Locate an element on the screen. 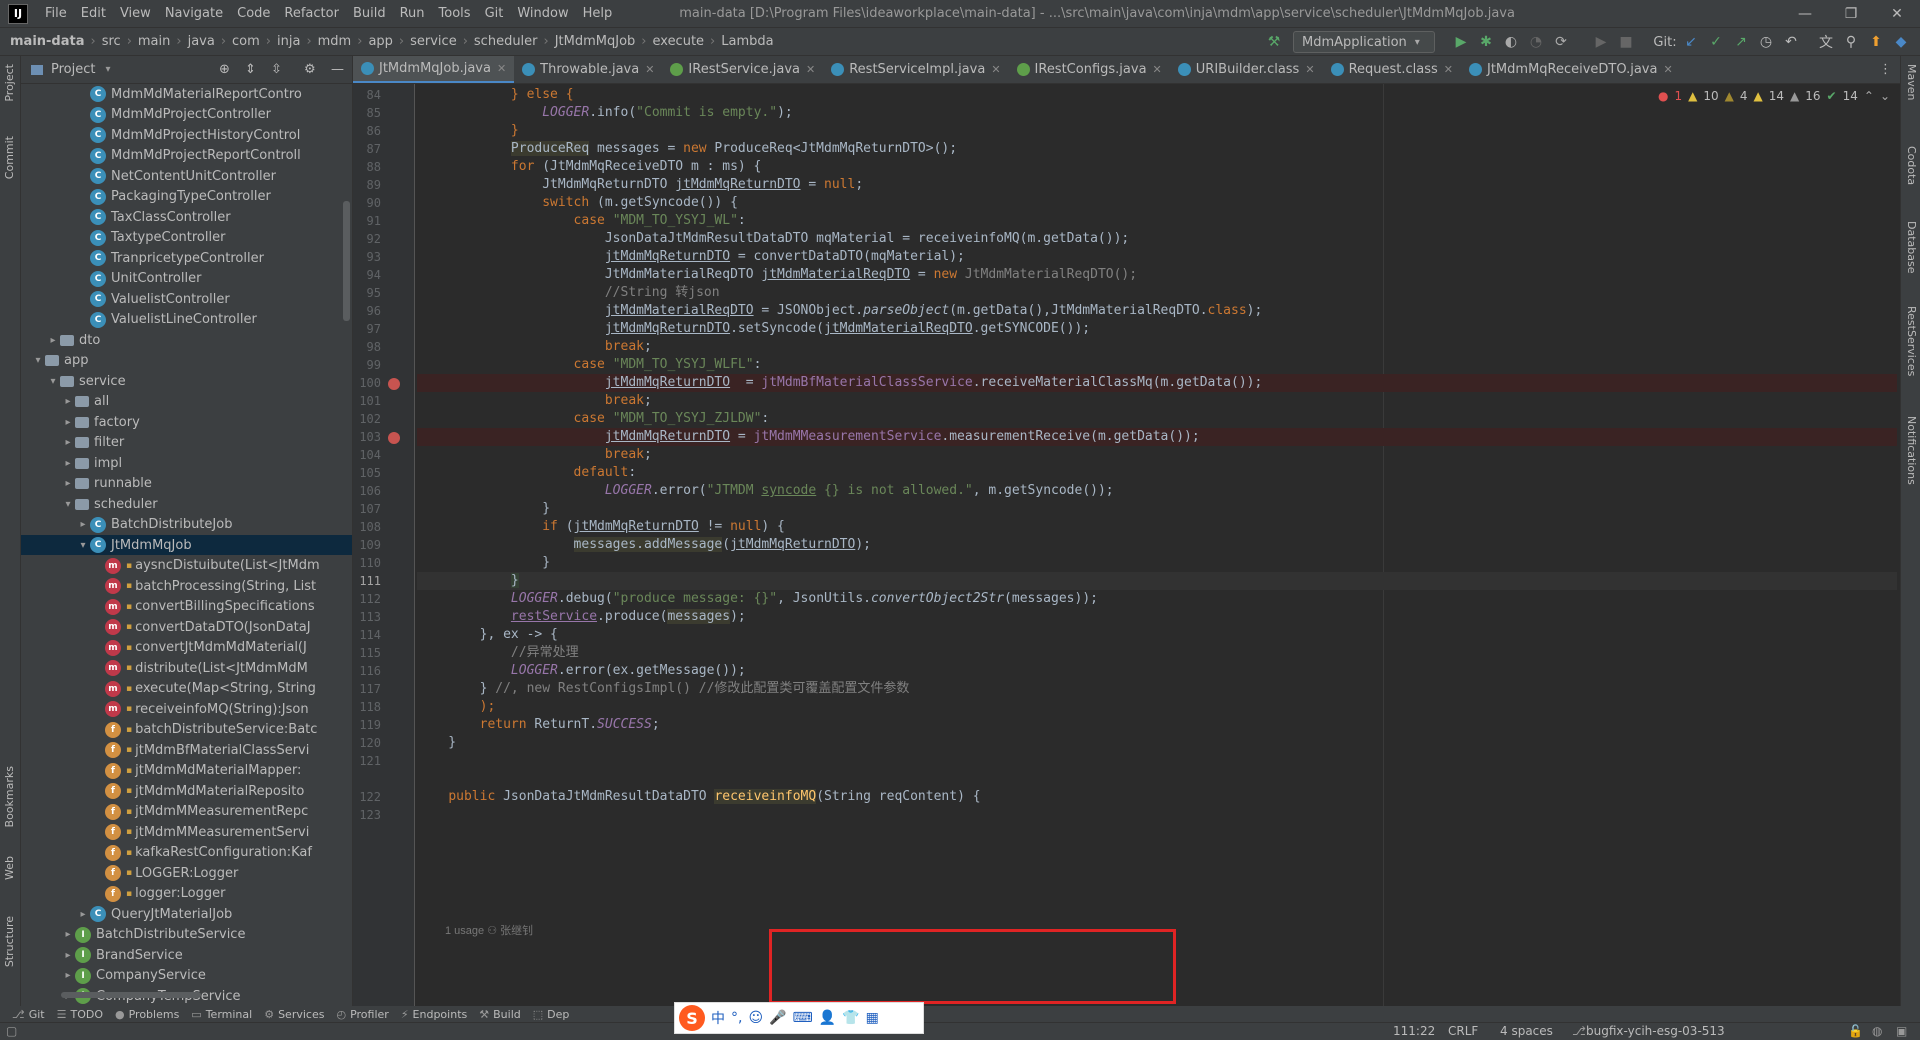 This screenshot has height=1040, width=1920. breadcrumb-item: execute is located at coordinates (679, 41).